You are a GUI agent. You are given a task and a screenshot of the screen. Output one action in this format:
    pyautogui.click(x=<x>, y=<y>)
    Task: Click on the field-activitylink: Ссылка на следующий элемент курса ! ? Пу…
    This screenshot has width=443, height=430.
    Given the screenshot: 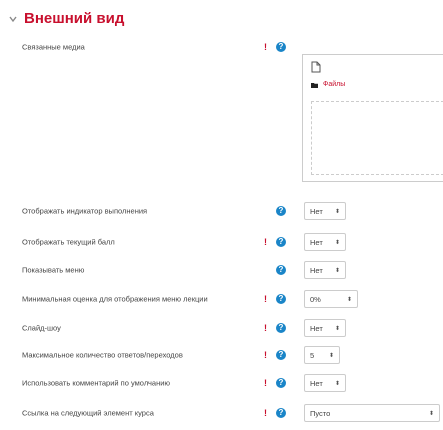 What is the action you would take?
    pyautogui.click(x=221, y=413)
    